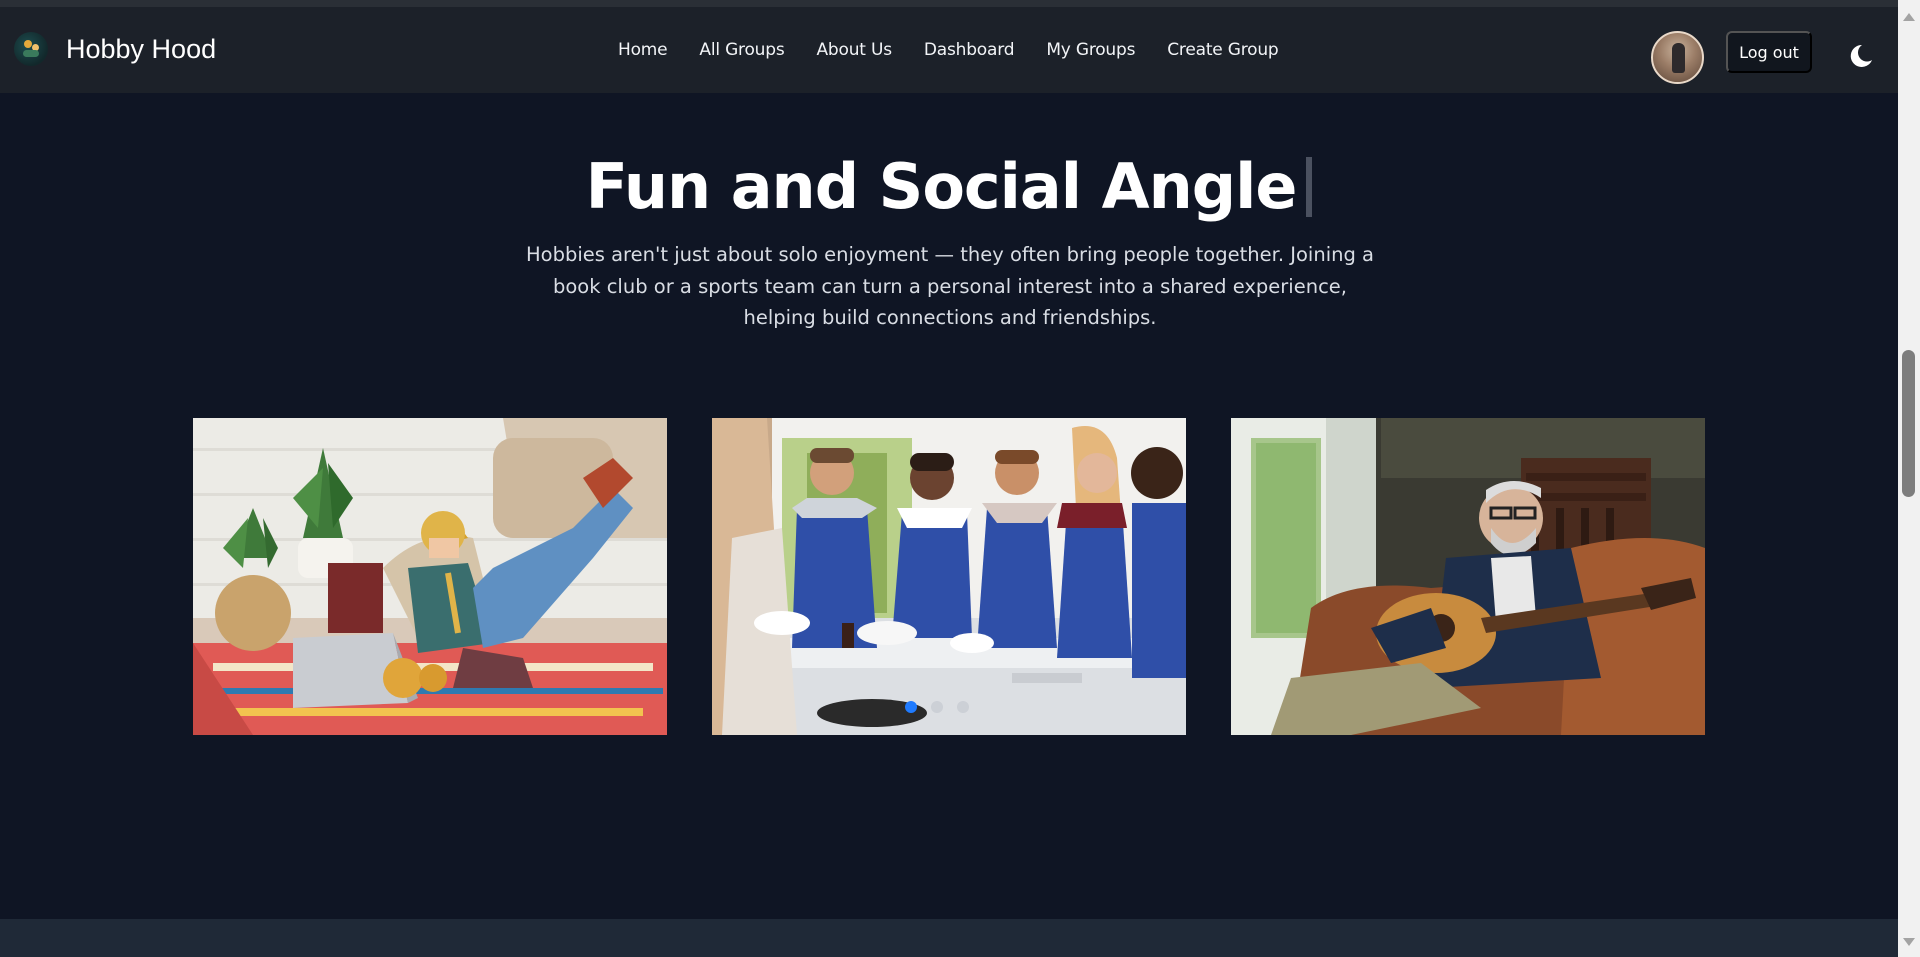 The image size is (1920, 957). I want to click on logout-button: Log out, so click(1769, 52).